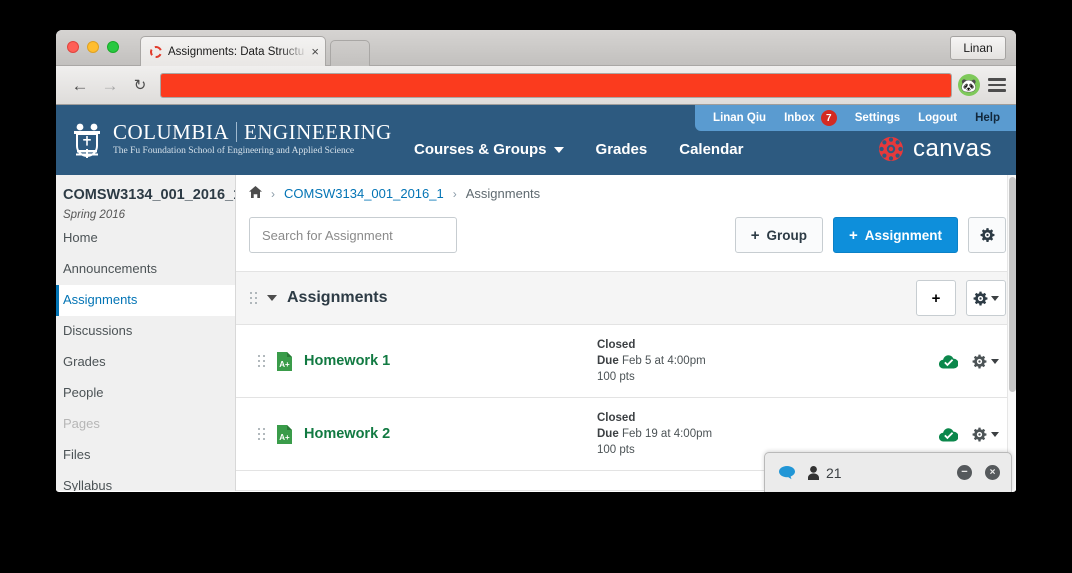  What do you see at coordinates (284, 437) in the screenshot?
I see `svg-text: A+` at bounding box center [284, 437].